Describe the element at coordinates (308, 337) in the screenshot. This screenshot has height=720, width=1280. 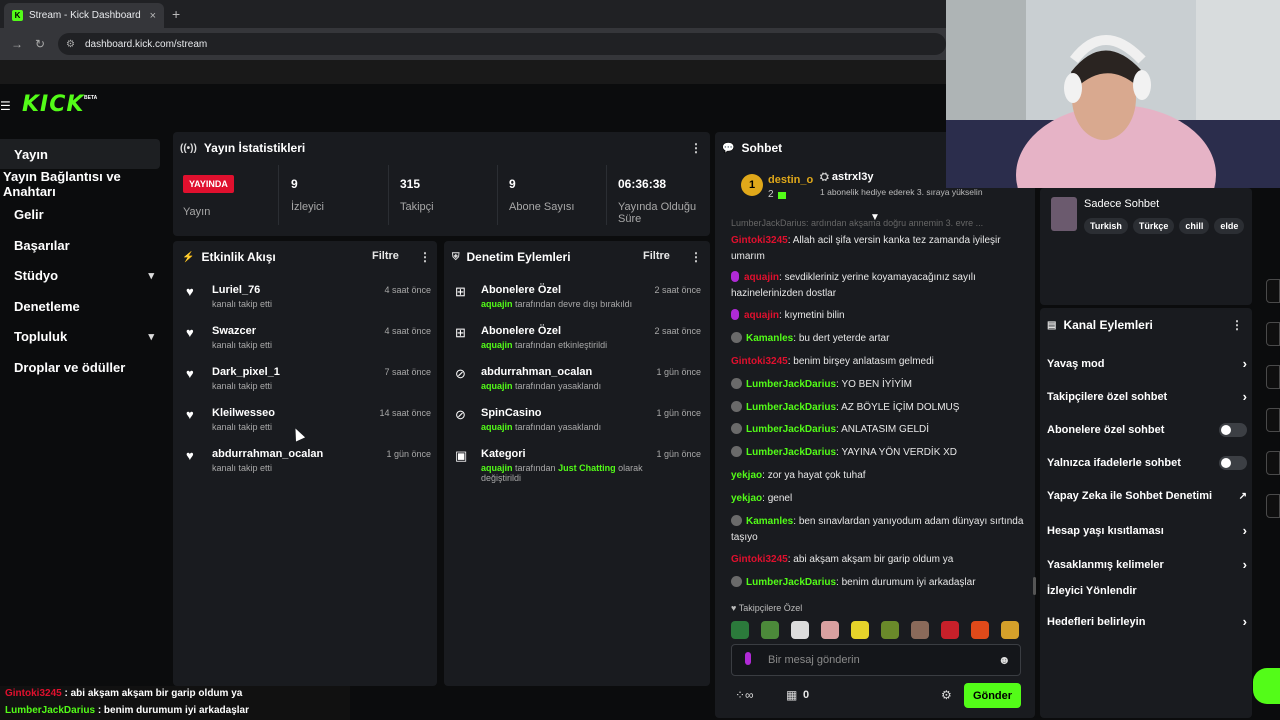
I see `activity-item: ♥ Swazcer kanalı takip etti 4 saat önce` at that location.